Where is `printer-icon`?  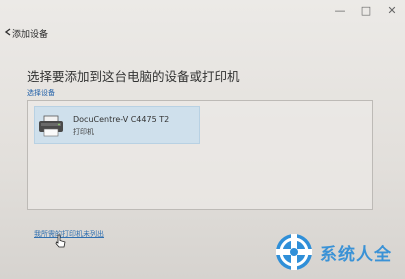 printer-icon is located at coordinates (51, 126).